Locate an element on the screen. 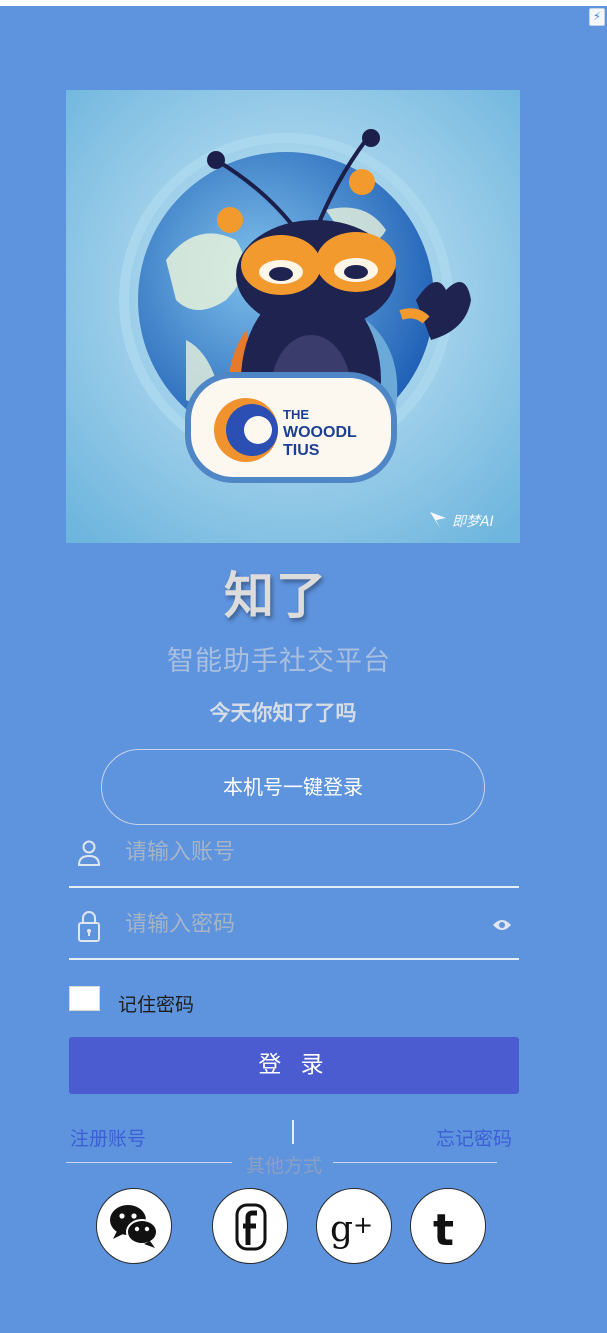  account-field: 请输入账号 is located at coordinates (294, 863).